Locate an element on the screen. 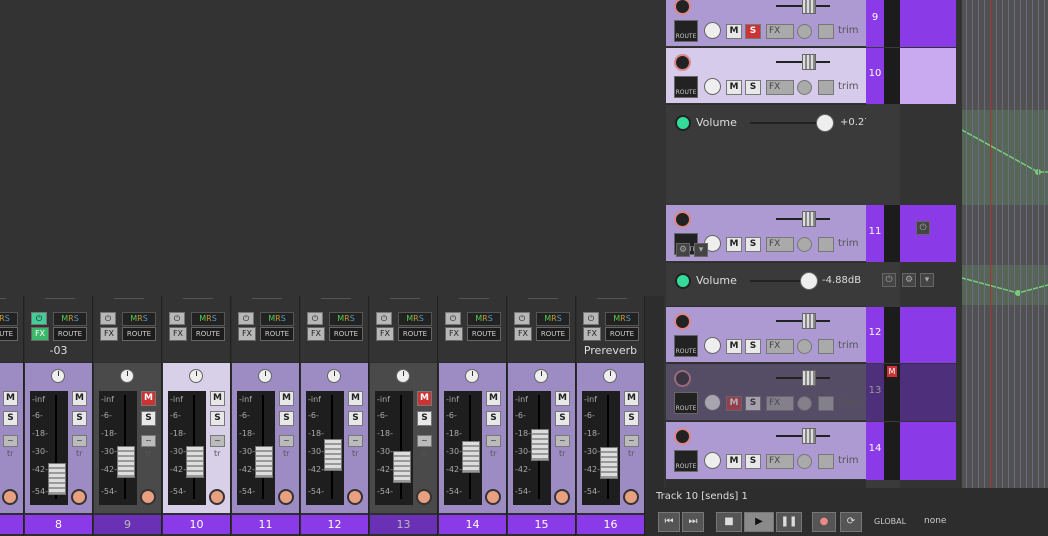 Image resolution: width=1048 pixels, height=536 pixels. go-to-start-button: ⏮ is located at coordinates (669, 522).